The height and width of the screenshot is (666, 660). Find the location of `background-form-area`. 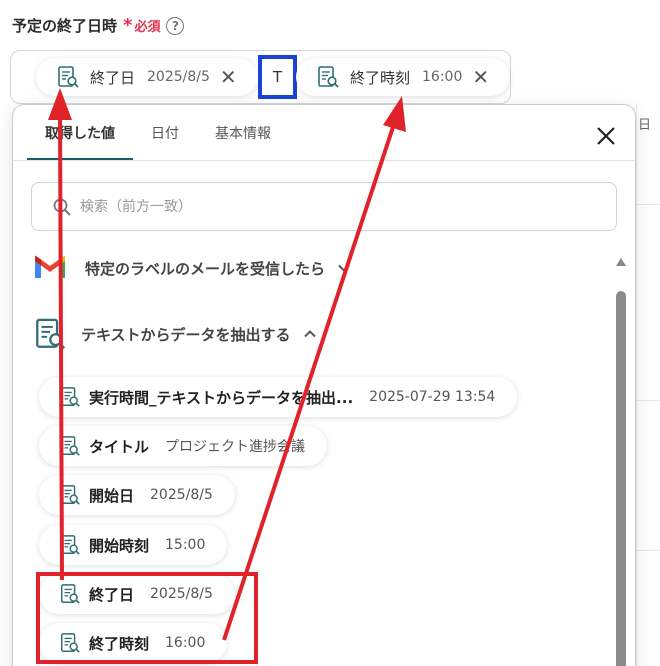

background-form-area is located at coordinates (648, 385).